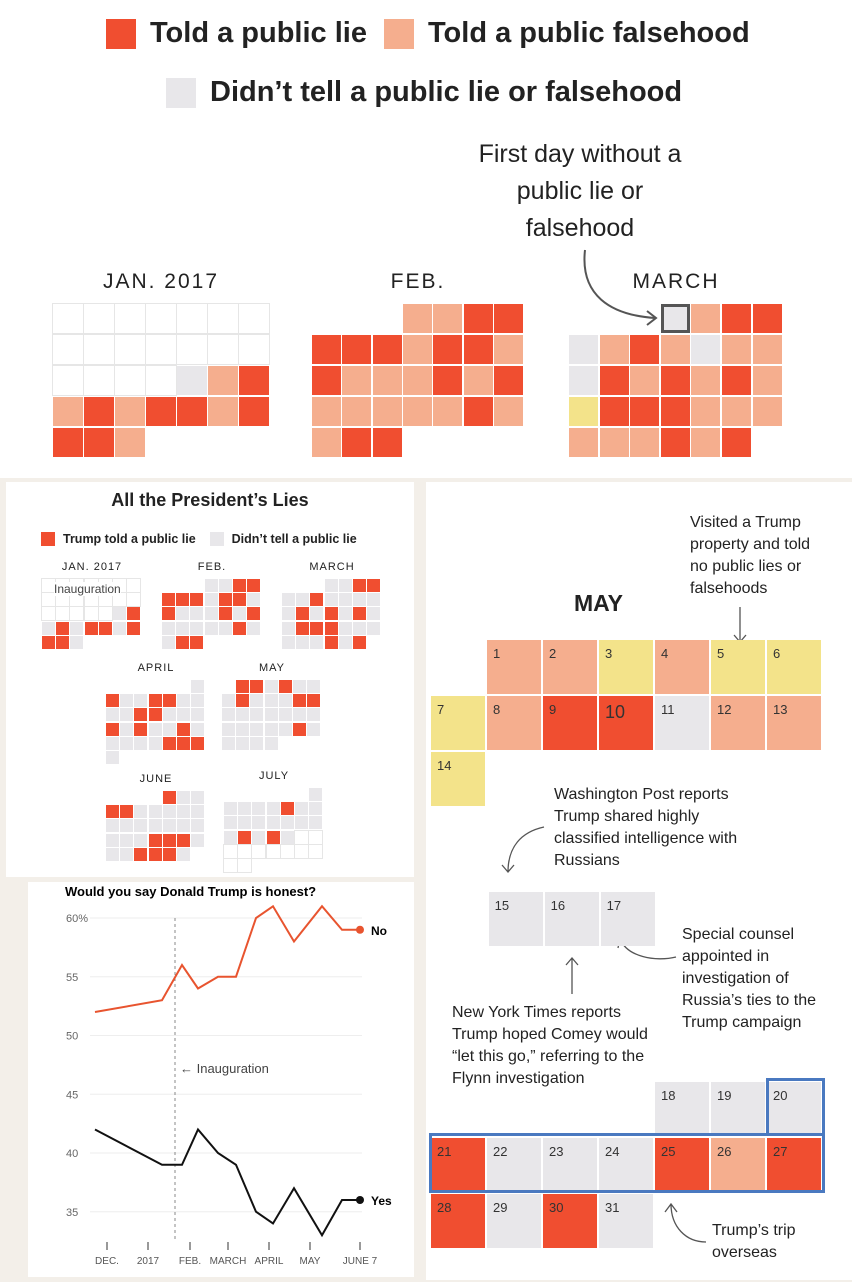 The height and width of the screenshot is (1282, 852). Describe the element at coordinates (627, 1163) in the screenshot. I see `trip-outline` at that location.